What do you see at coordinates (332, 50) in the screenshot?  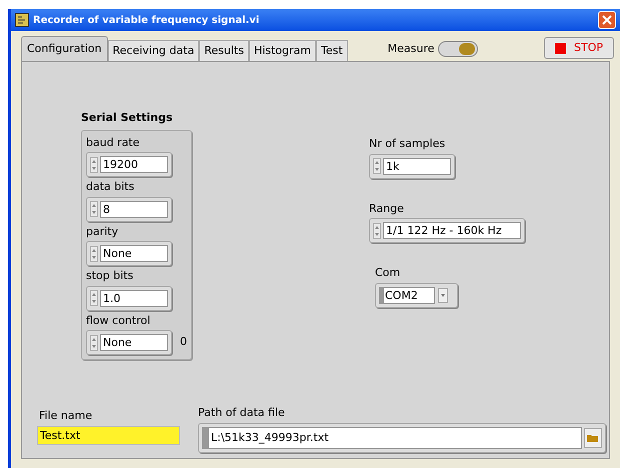 I see `tab: Test` at bounding box center [332, 50].